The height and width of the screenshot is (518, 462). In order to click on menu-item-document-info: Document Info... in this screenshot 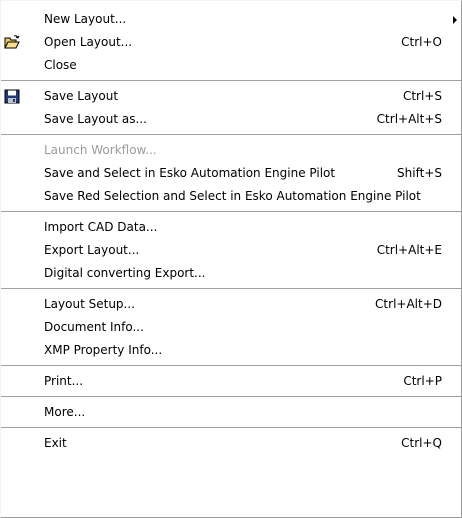, I will do `click(231, 327)`.